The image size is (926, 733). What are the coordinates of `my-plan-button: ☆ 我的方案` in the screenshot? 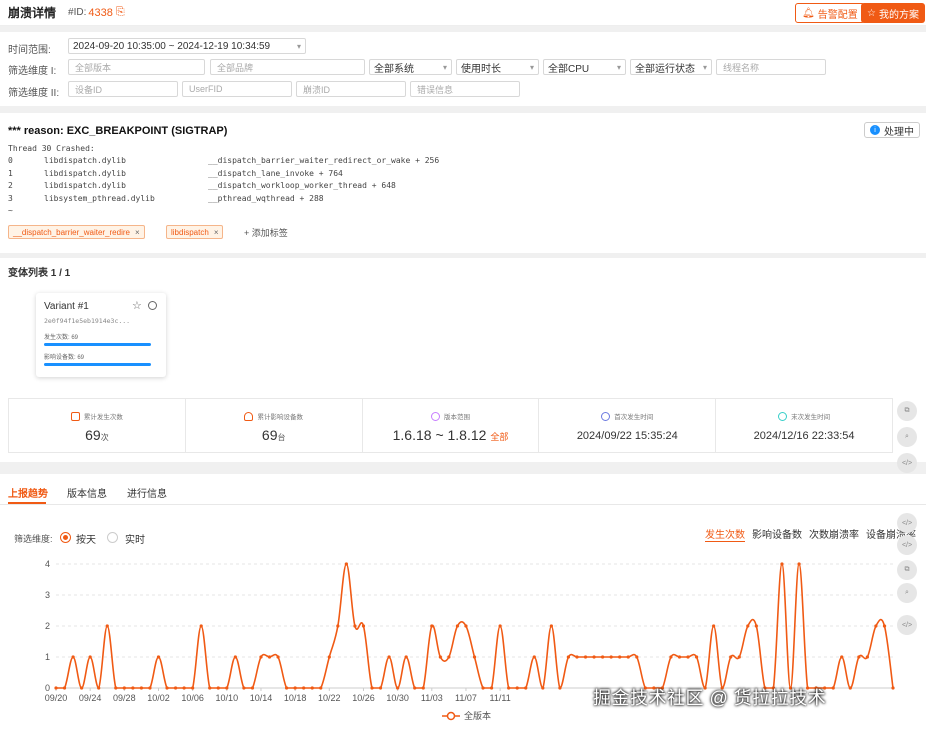 It's located at (893, 13).